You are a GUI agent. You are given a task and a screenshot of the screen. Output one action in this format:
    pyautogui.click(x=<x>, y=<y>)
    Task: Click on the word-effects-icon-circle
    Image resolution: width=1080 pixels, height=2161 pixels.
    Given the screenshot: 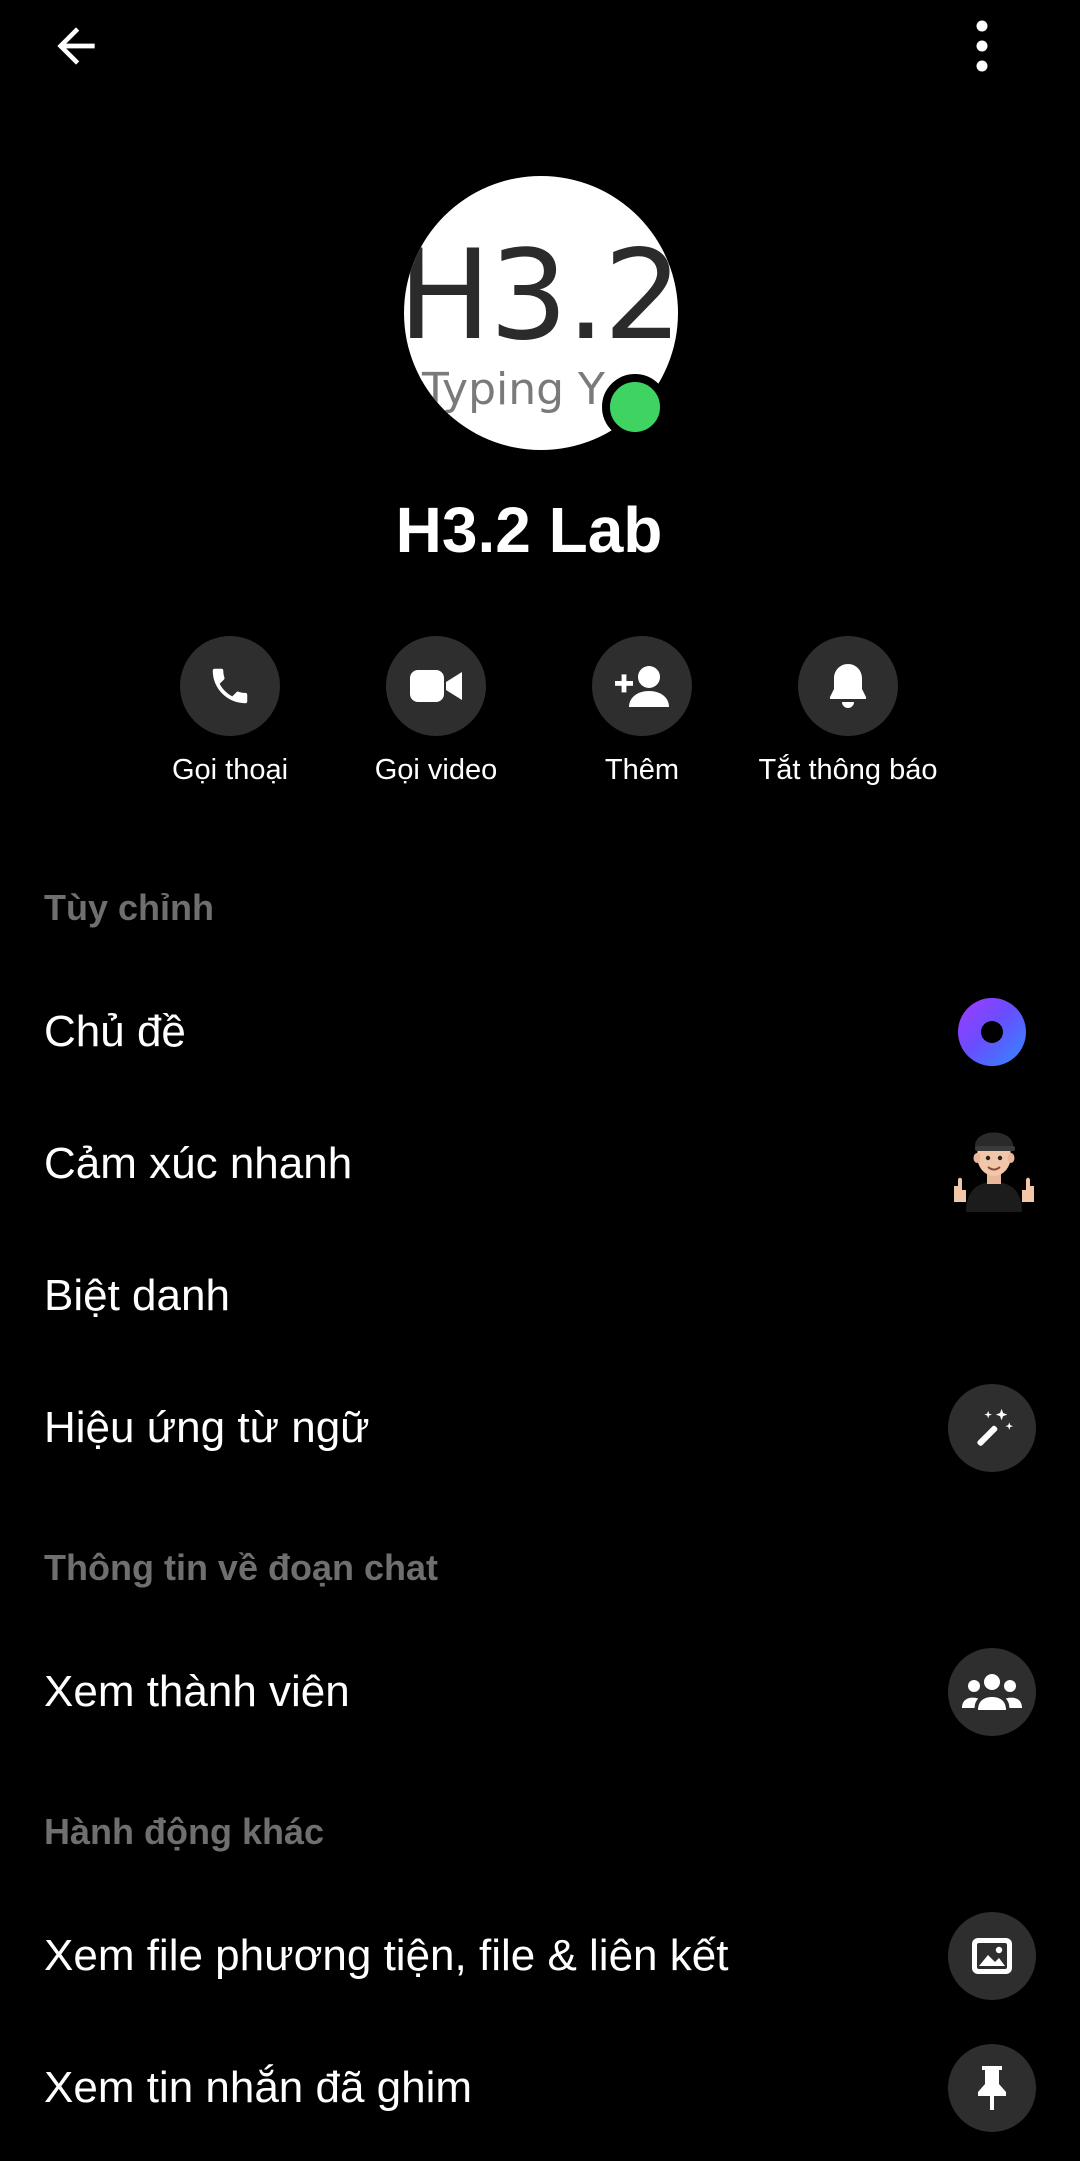 What is the action you would take?
    pyautogui.click(x=992, y=1428)
    